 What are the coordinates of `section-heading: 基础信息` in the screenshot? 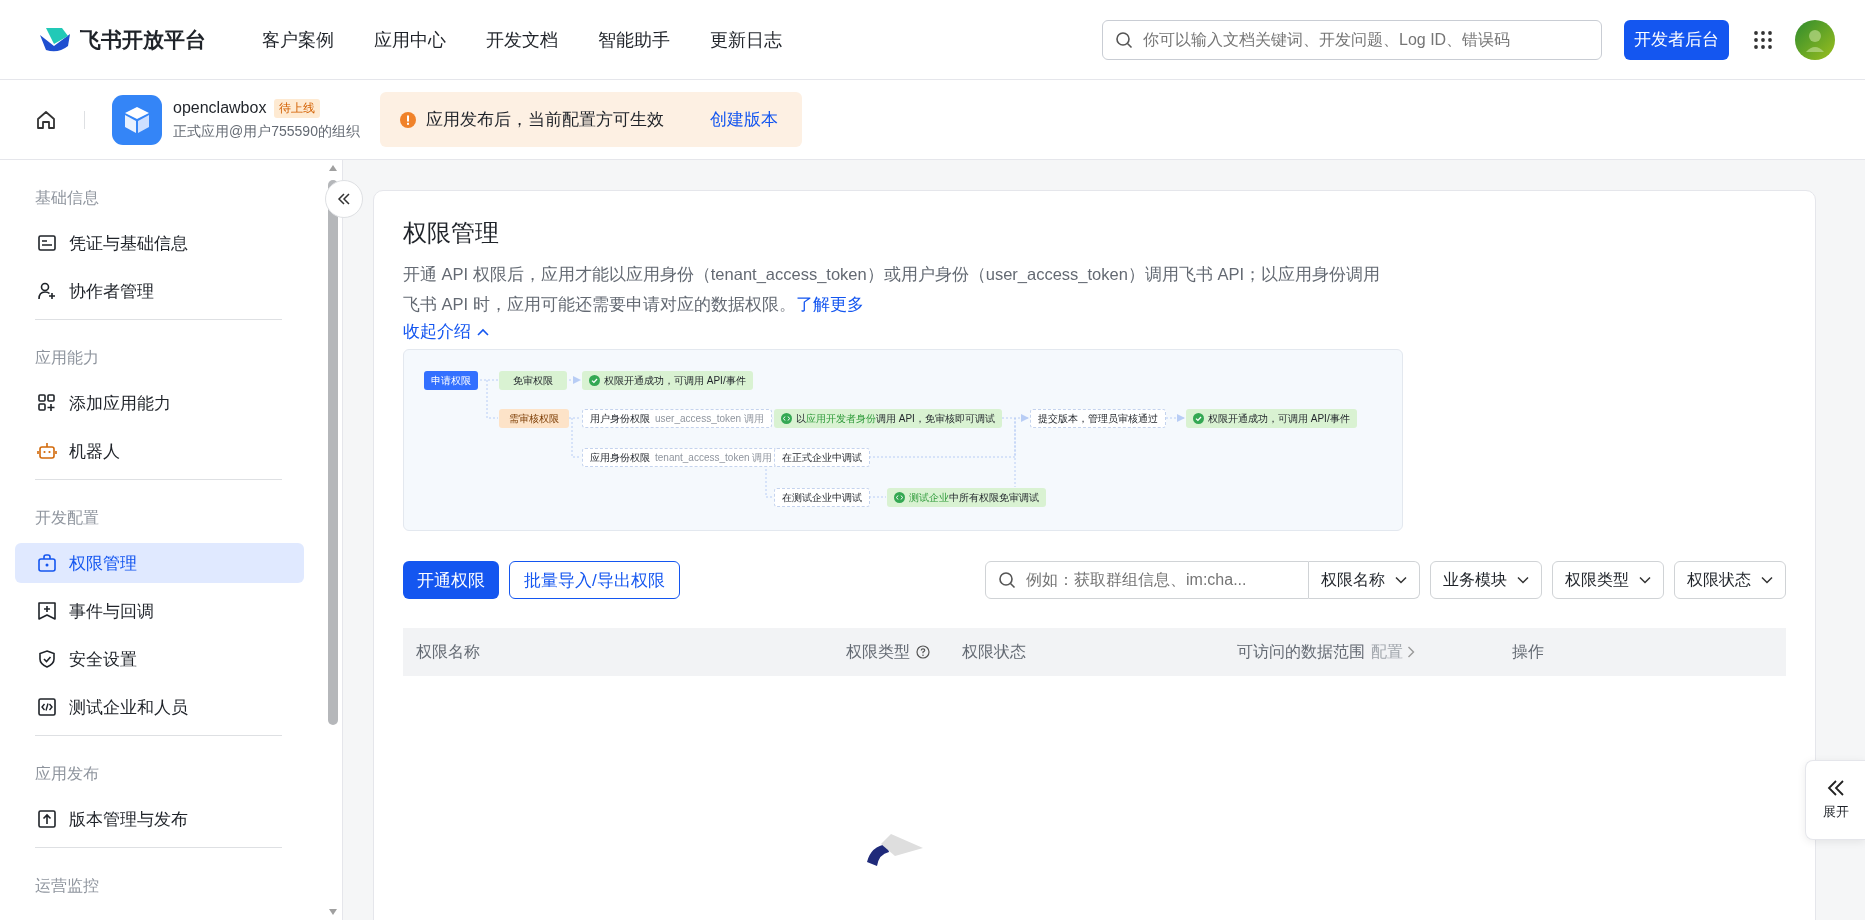 It's located at (67, 198).